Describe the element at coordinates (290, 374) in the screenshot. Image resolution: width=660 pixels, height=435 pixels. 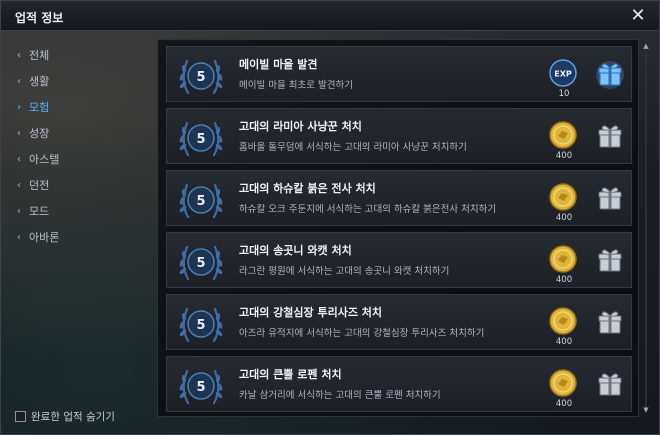
I see `achievement-title: 고대의 큰뿔 로펜 처치` at that location.